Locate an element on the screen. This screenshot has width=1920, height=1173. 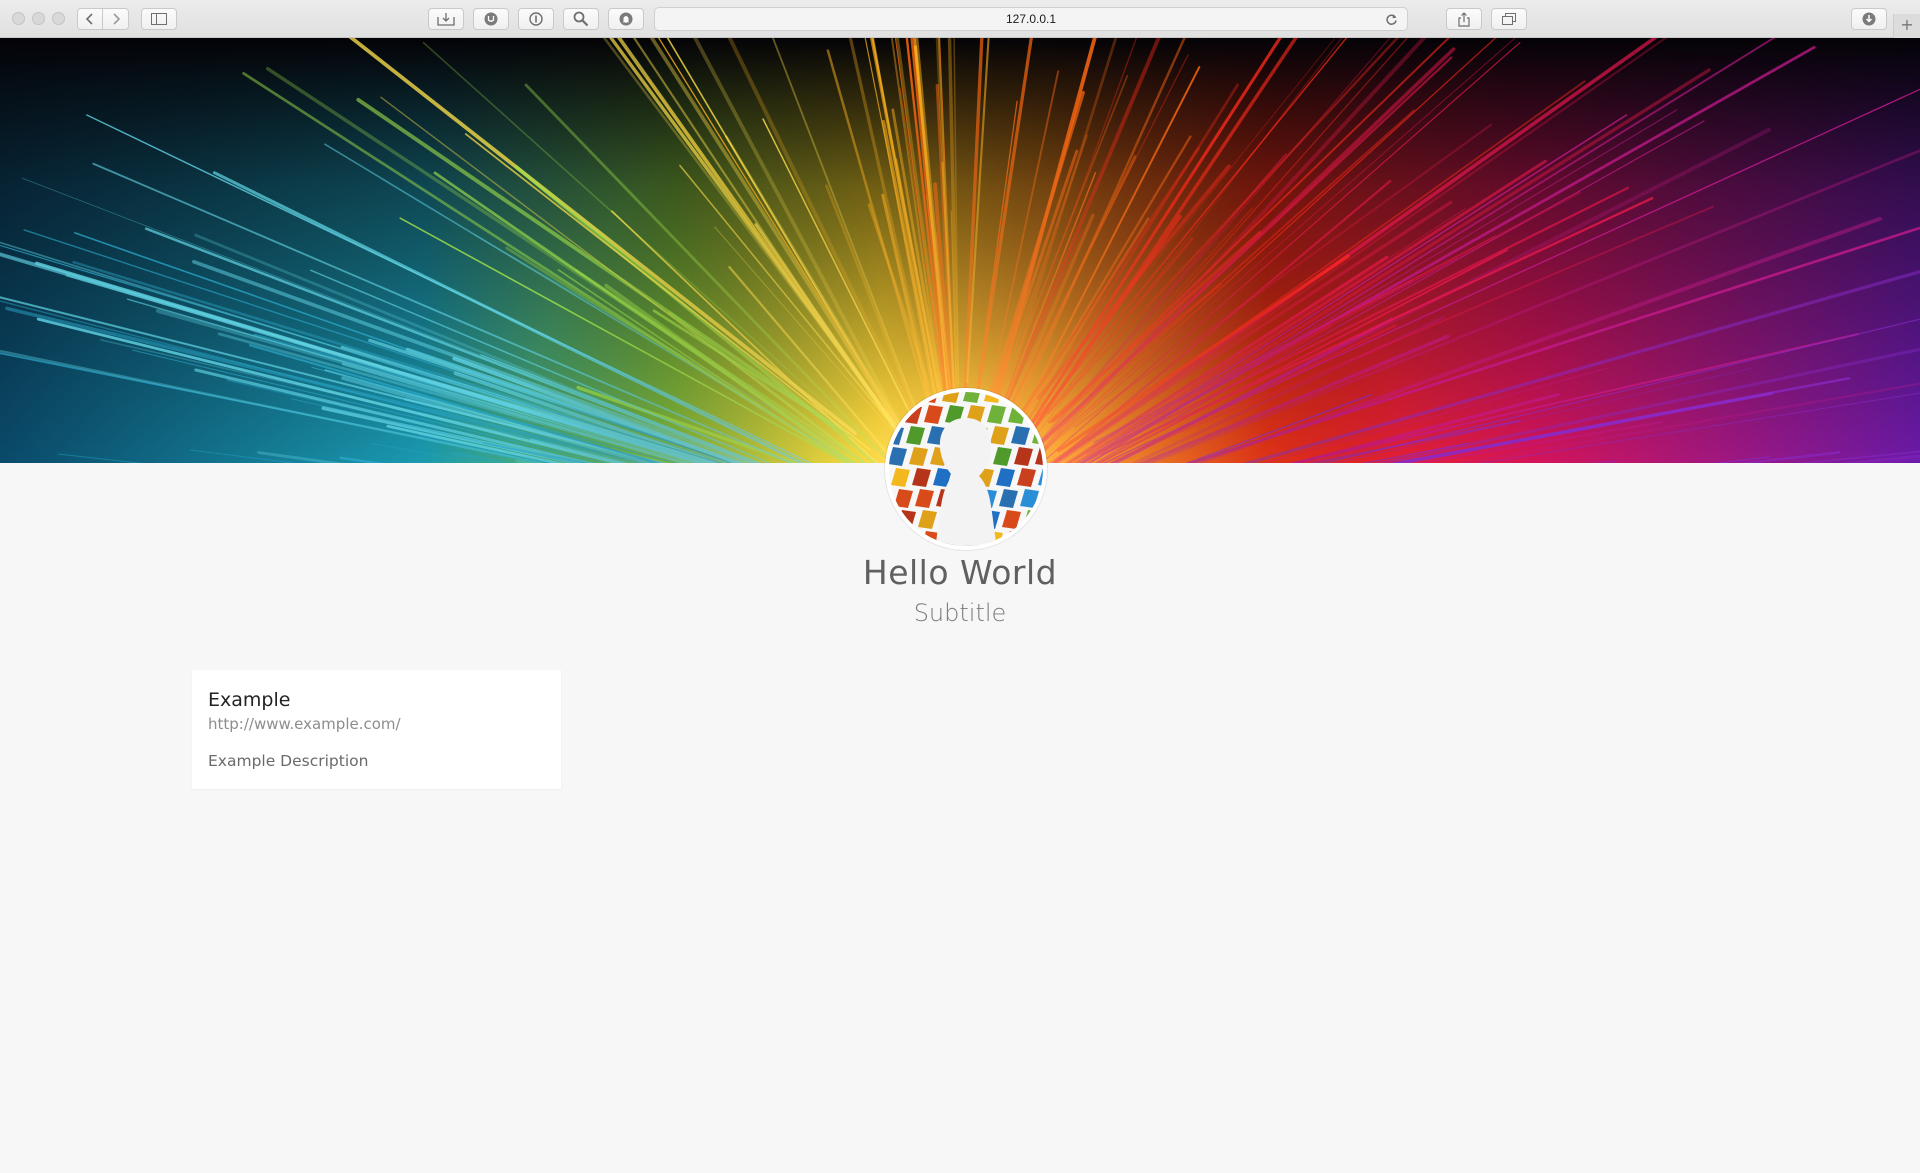
address-bar: 127.0.0.1 is located at coordinates (1031, 19).